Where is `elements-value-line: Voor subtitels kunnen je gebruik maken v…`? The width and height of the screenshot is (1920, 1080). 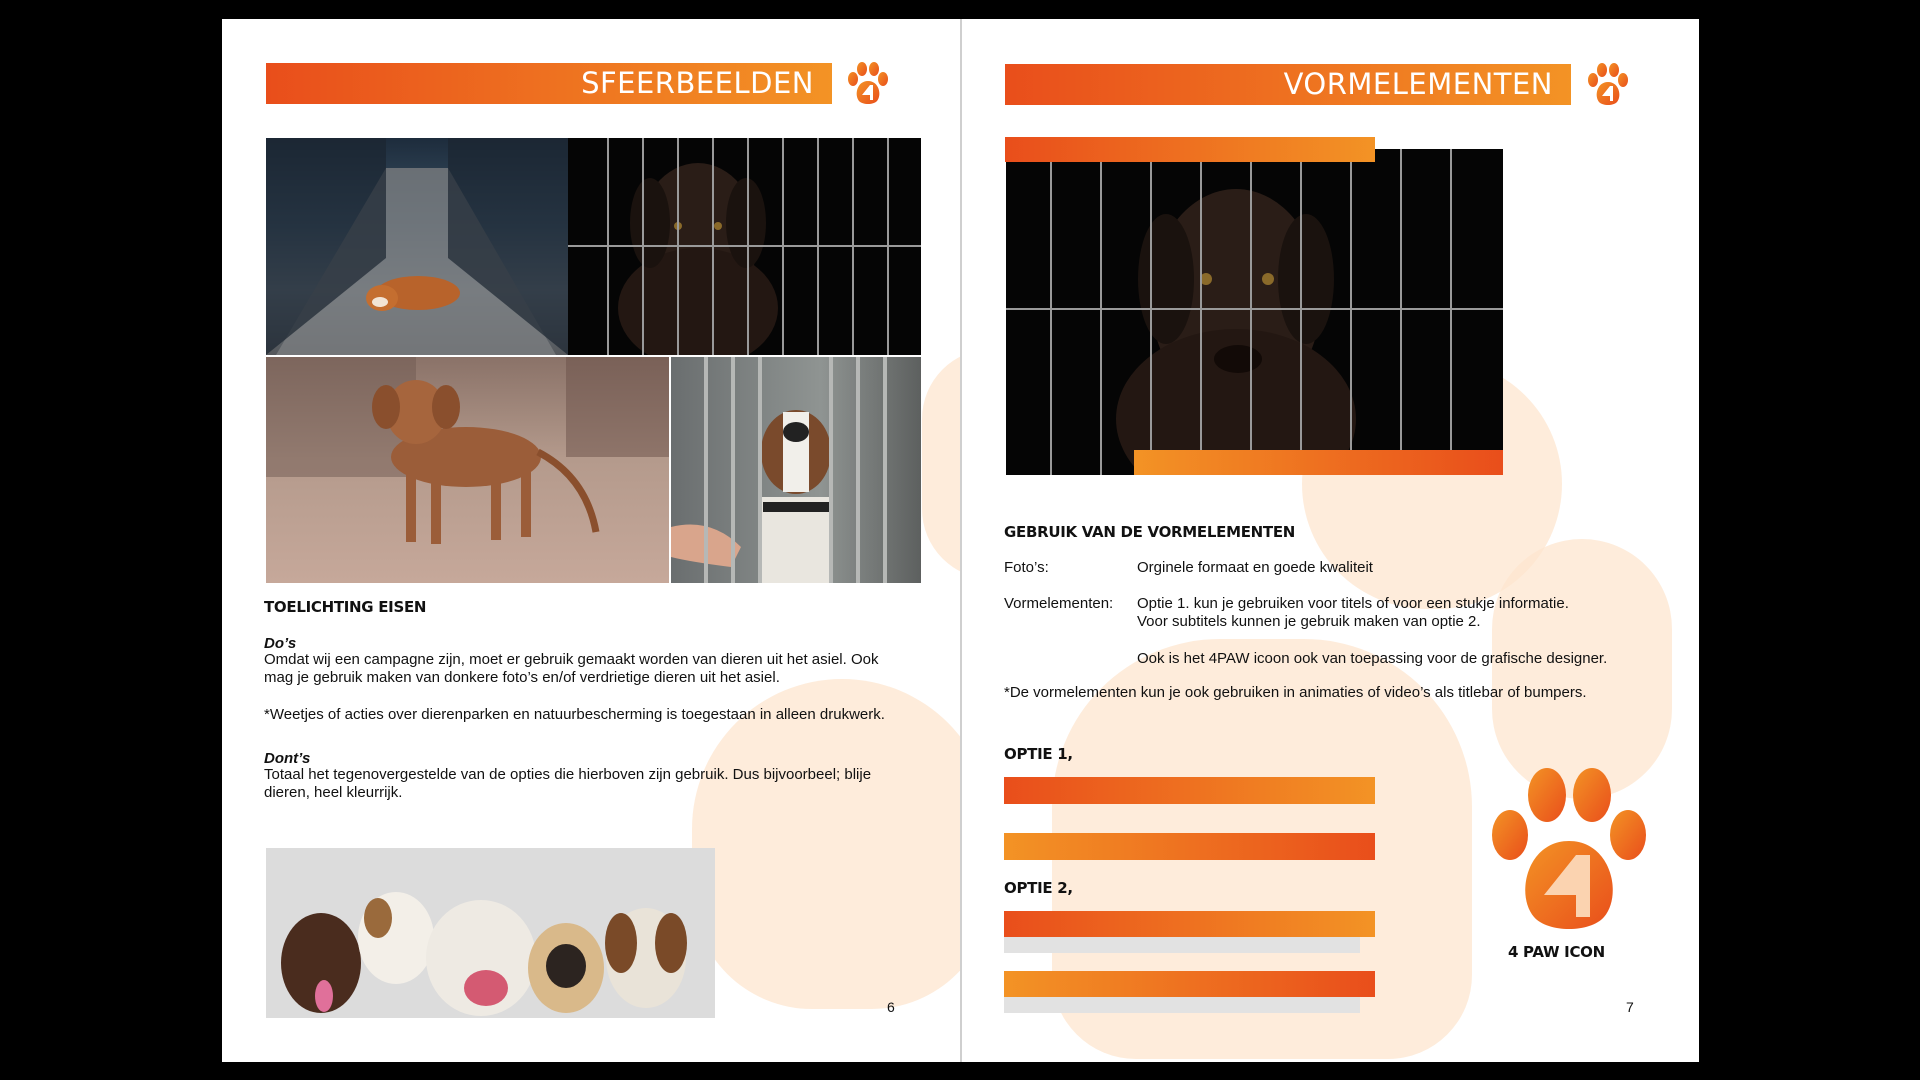 elements-value-line: Voor subtitels kunnen je gebruik maken v… is located at coordinates (1309, 621).